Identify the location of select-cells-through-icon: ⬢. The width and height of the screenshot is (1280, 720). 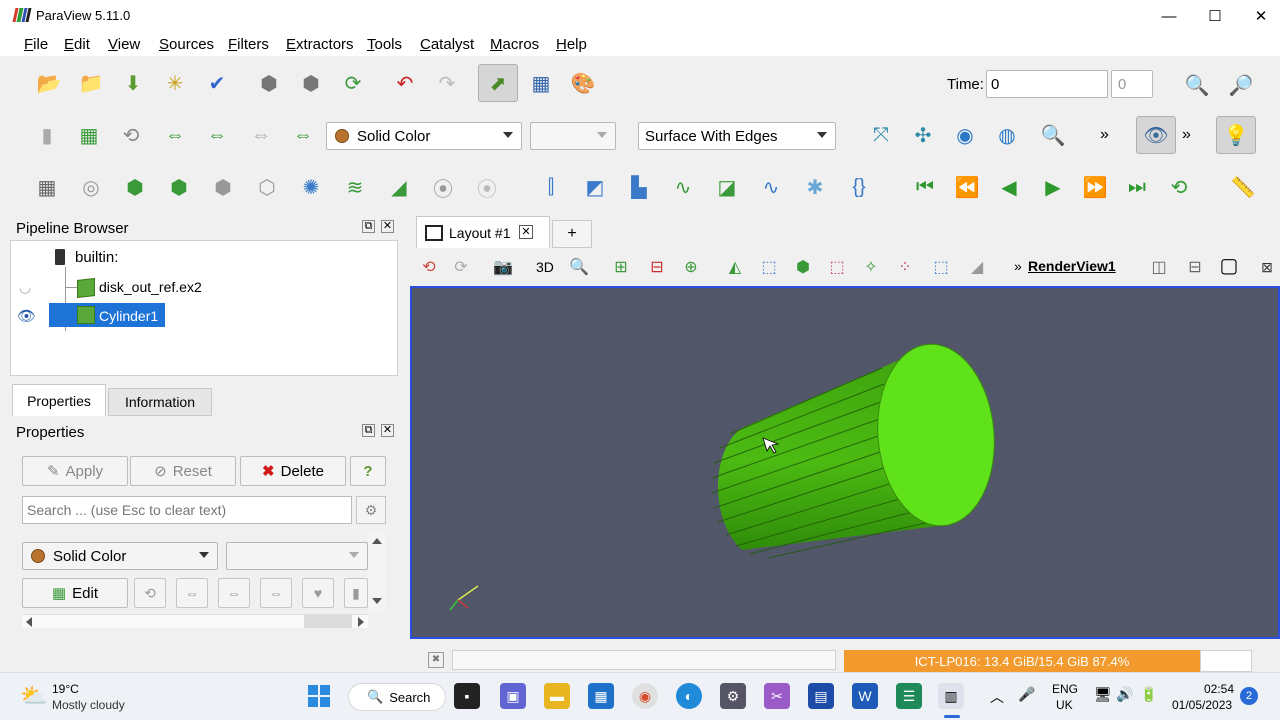
(803, 267).